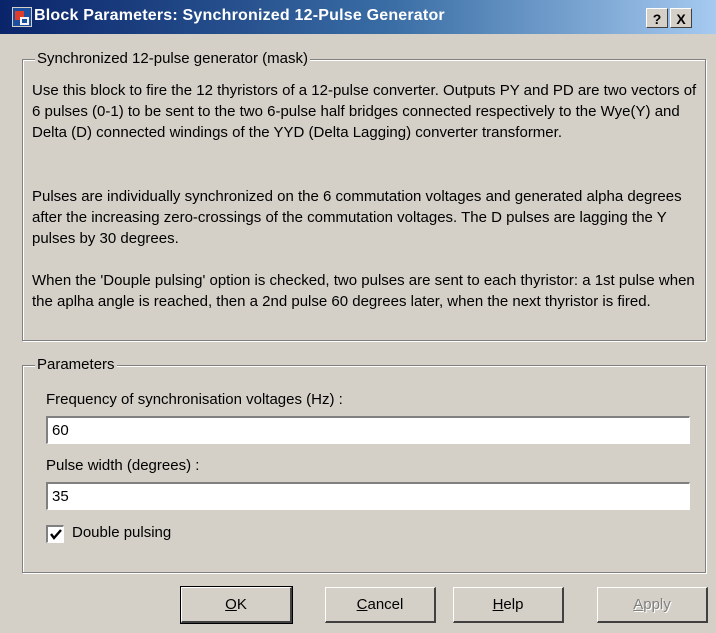 This screenshot has height=633, width=716. Describe the element at coordinates (241, 604) in the screenshot. I see `ok-label-rest: K` at that location.